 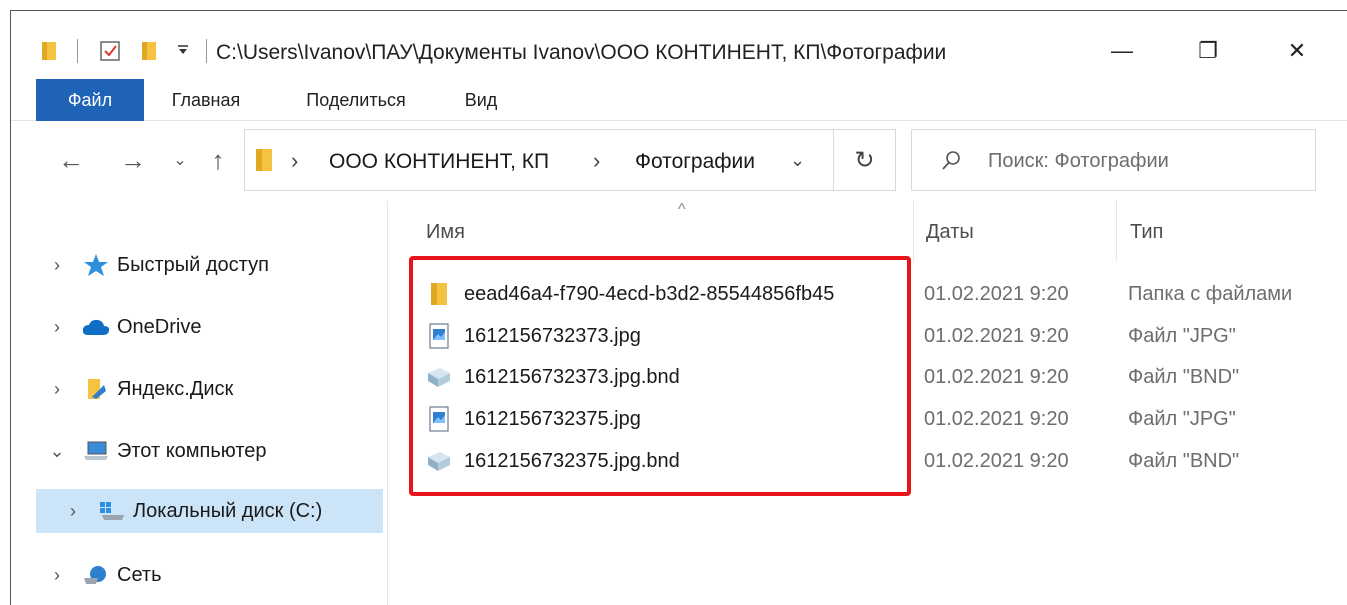 What do you see at coordinates (951, 160) in the screenshot?
I see `search-icon` at bounding box center [951, 160].